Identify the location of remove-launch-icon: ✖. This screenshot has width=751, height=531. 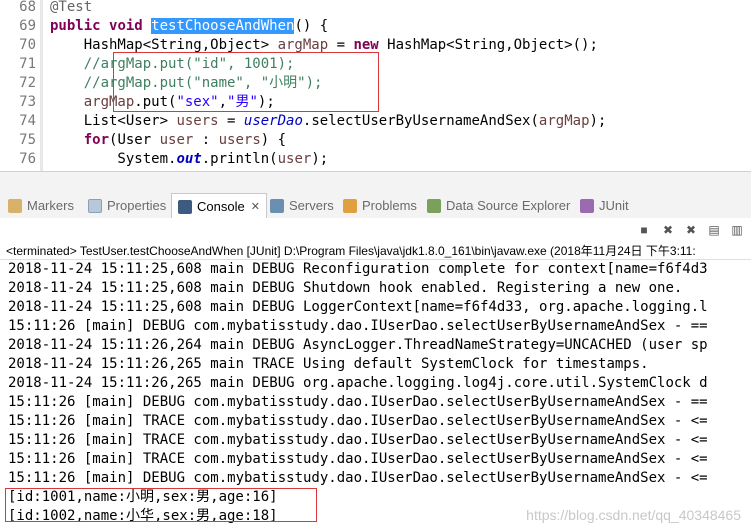
(668, 230).